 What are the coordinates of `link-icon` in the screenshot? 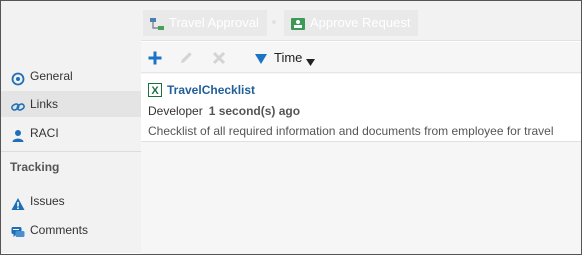 It's located at (18, 104).